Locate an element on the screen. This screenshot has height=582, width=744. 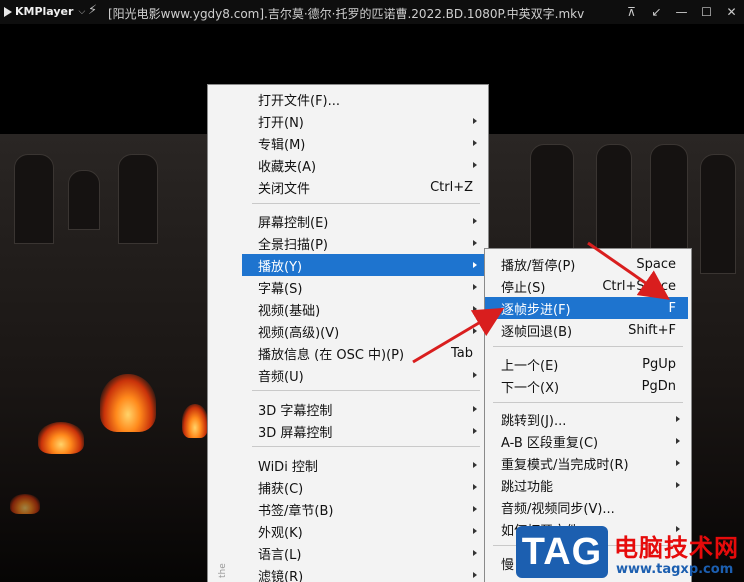
menu-item-repeat-mode: 重复模式/当完成时(R) is located at coordinates (586, 463).